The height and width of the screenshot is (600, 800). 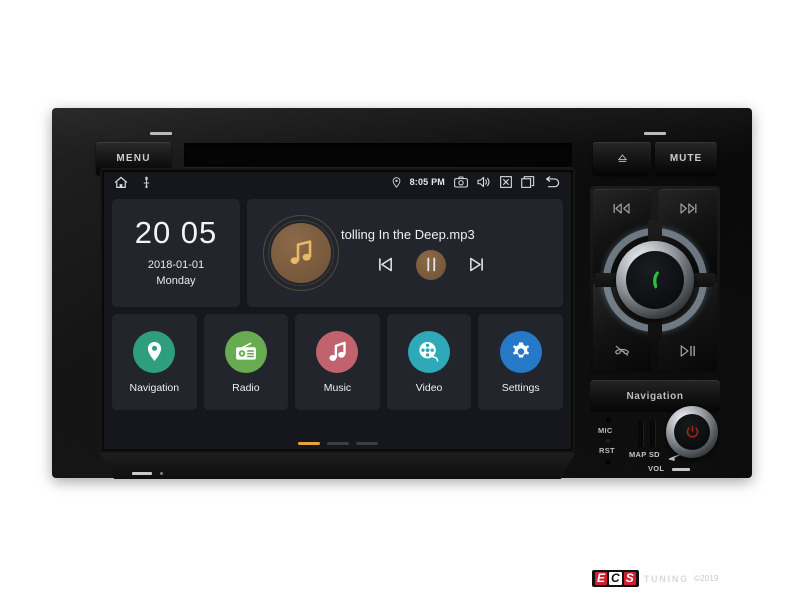 I want to click on radio-icon-bg, so click(x=245, y=351).